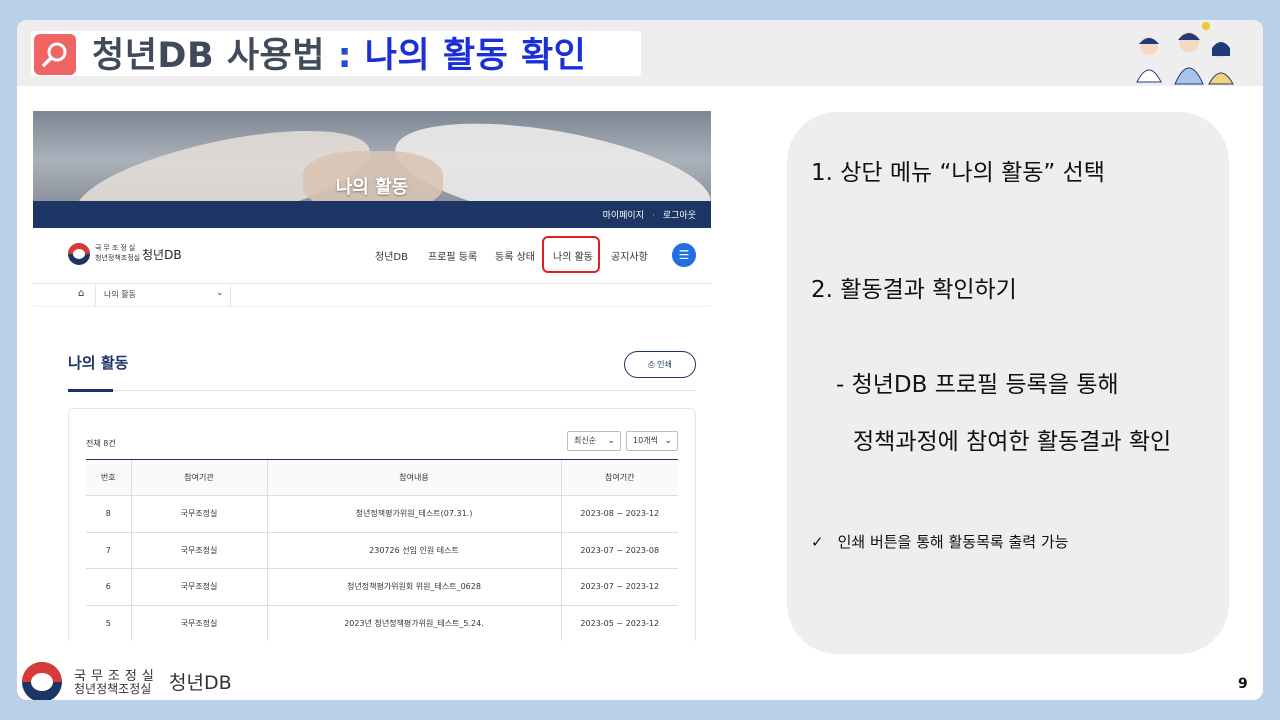 The height and width of the screenshot is (720, 1280). Describe the element at coordinates (81, 293) in the screenshot. I see `home-icon: ⌂` at that location.